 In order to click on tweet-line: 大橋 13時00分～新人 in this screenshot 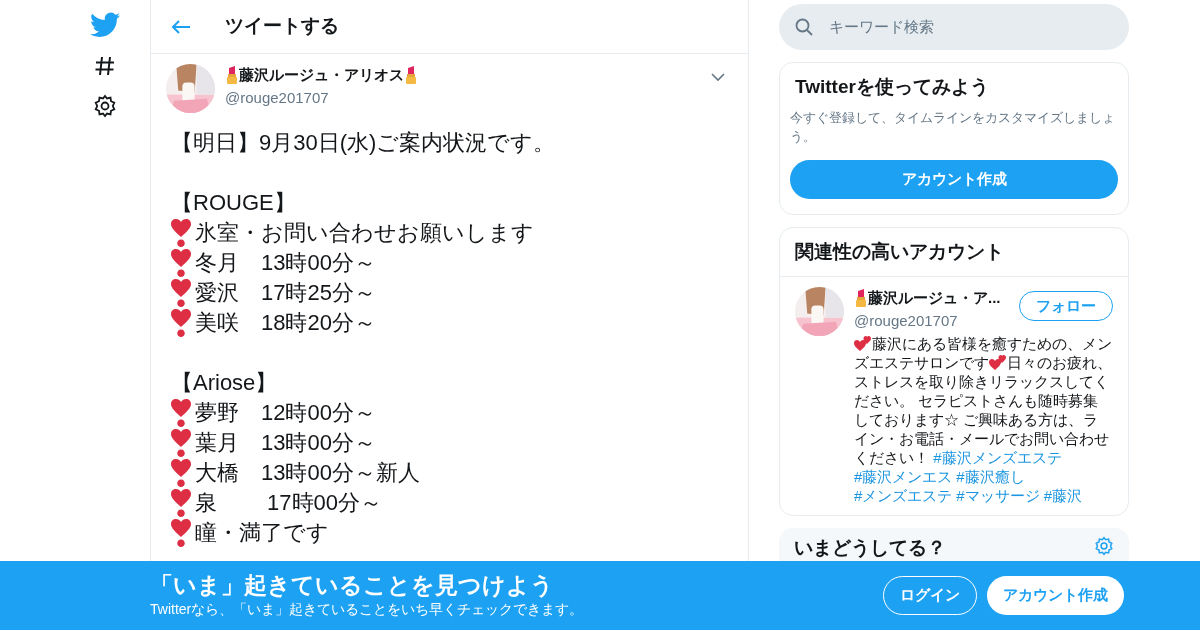, I will do `click(307, 473)`.